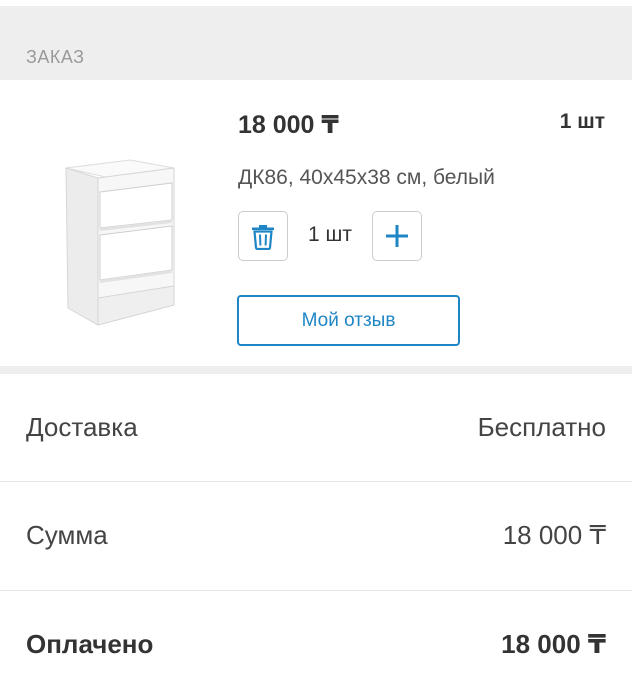  I want to click on section-title: ЗАКАЗ, so click(55, 57).